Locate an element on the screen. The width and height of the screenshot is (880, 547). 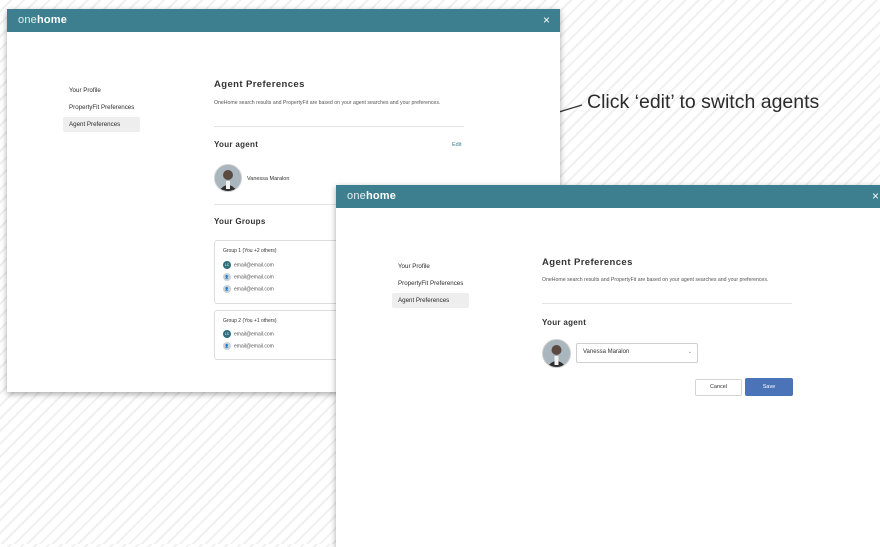
agent-select-value: Vanessa Maralon is located at coordinates (606, 352).